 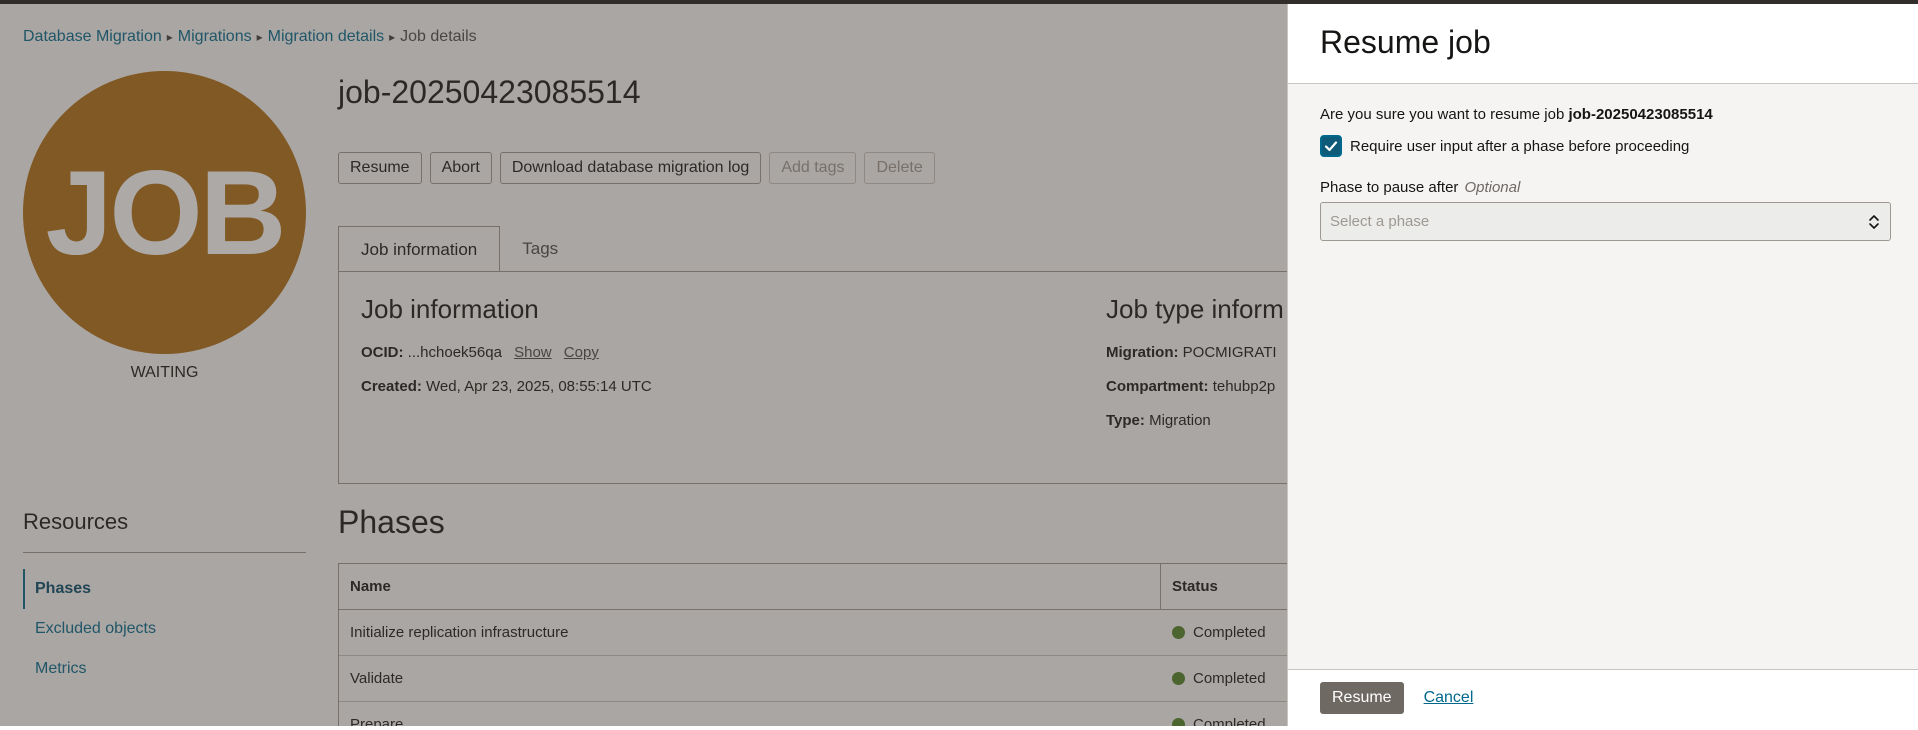 I want to click on phase-label-text: Phase to pause after, so click(x=1389, y=187).